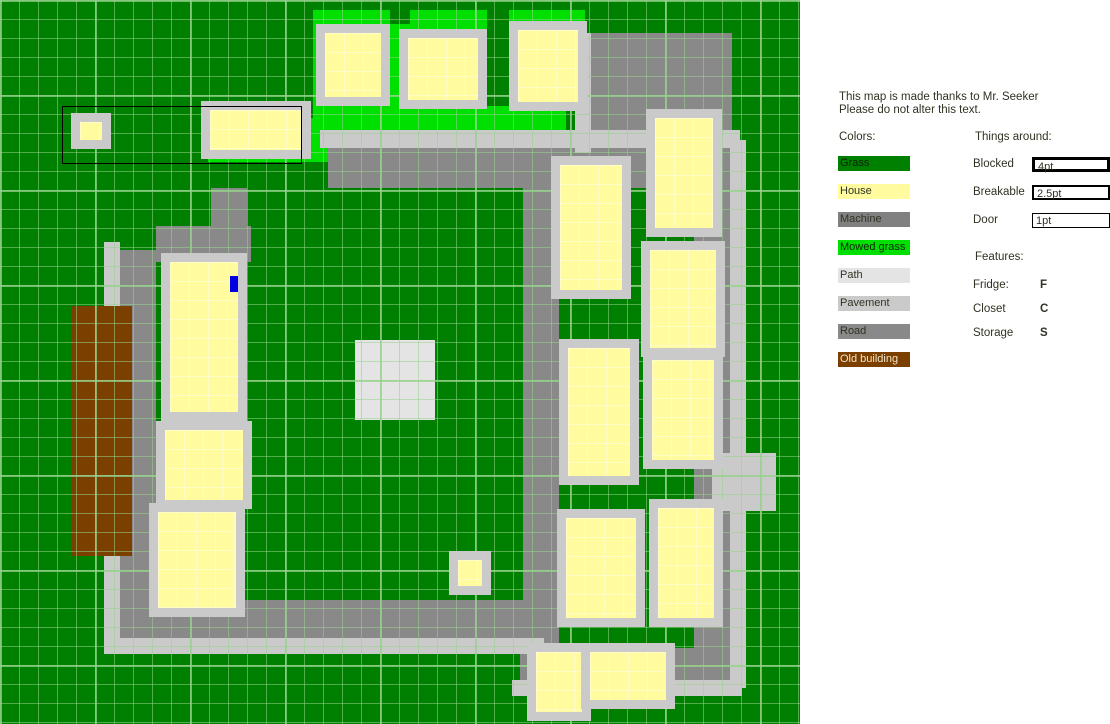  Describe the element at coordinates (939, 97) in the screenshot. I see `credit-line-1: This map is made thanks to Mr. Seeker` at that location.